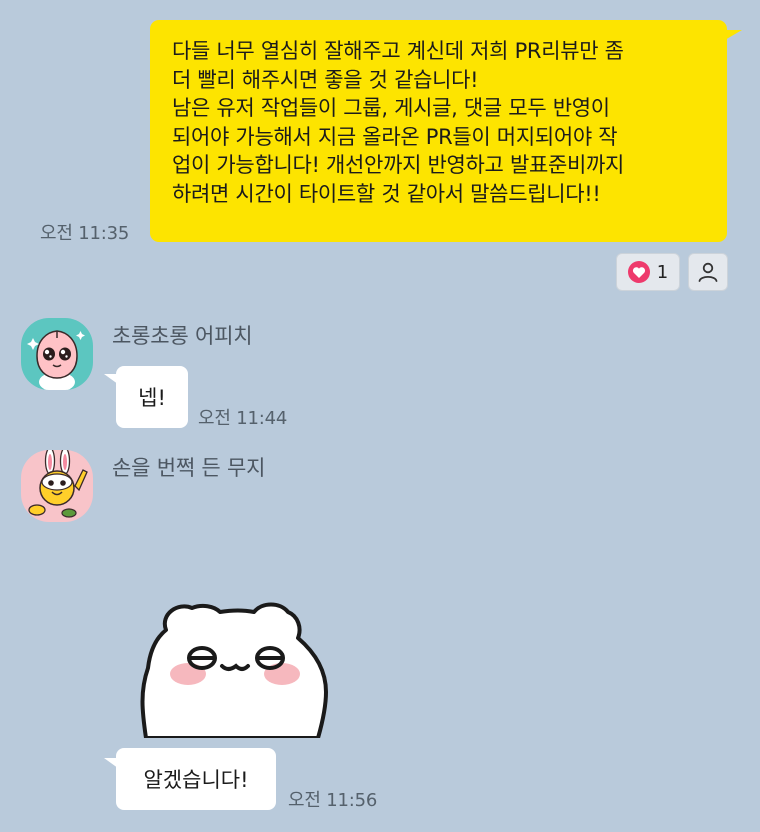 The width and height of the screenshot is (760, 832). I want to click on white-bear-sticker, so click(235, 667).